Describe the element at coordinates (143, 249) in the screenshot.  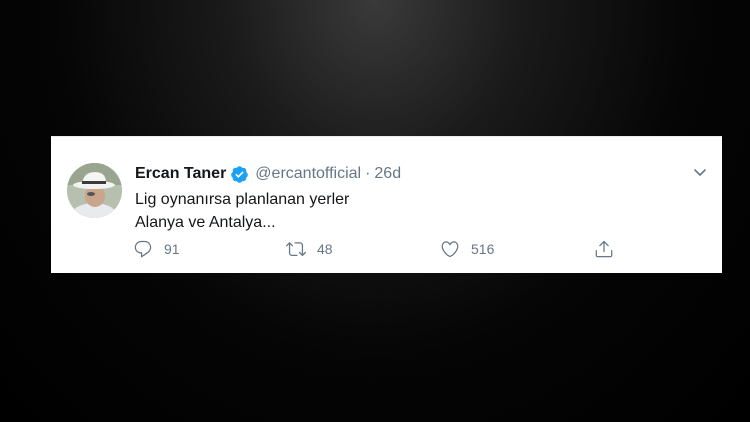
I see `reply-icon` at that location.